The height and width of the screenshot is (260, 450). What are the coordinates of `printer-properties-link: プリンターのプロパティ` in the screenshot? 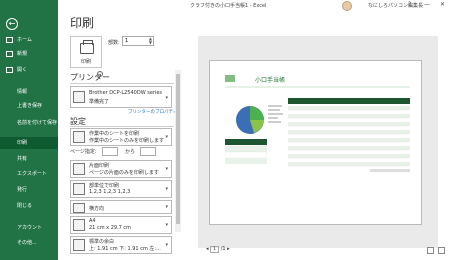 It's located at (152, 112).